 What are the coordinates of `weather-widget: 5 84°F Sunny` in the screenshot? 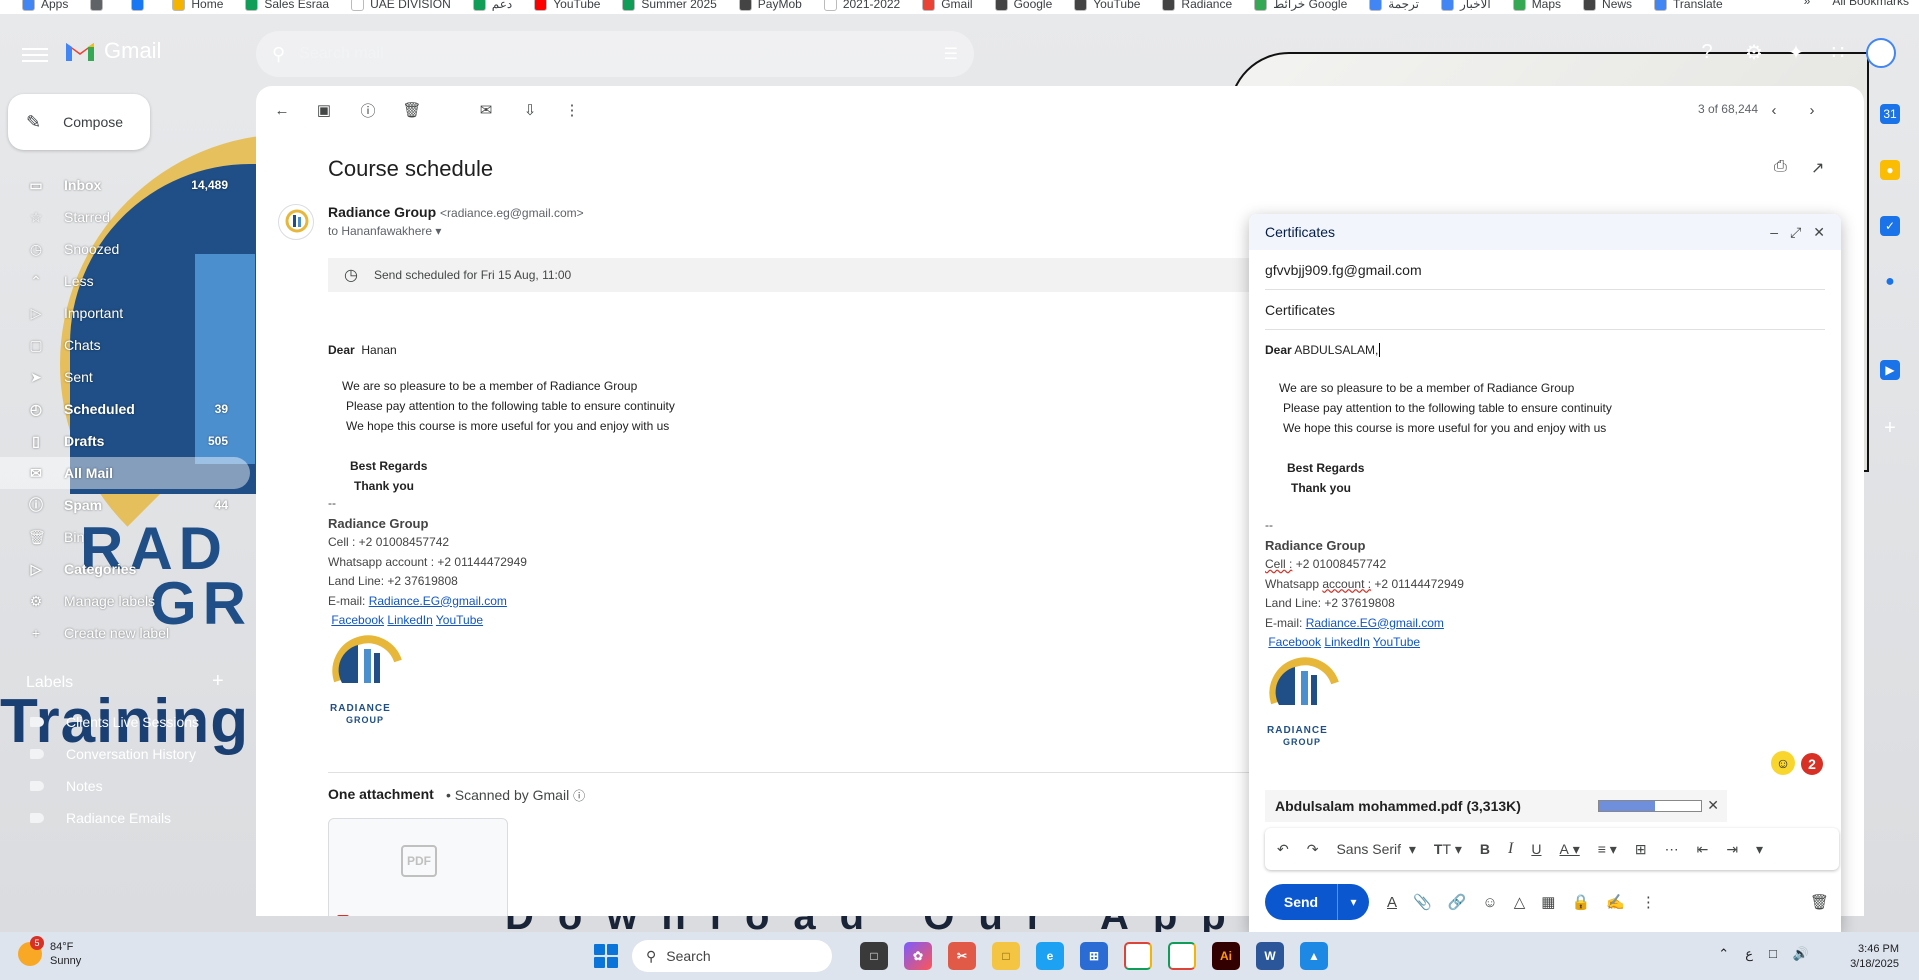 It's located at (49, 952).